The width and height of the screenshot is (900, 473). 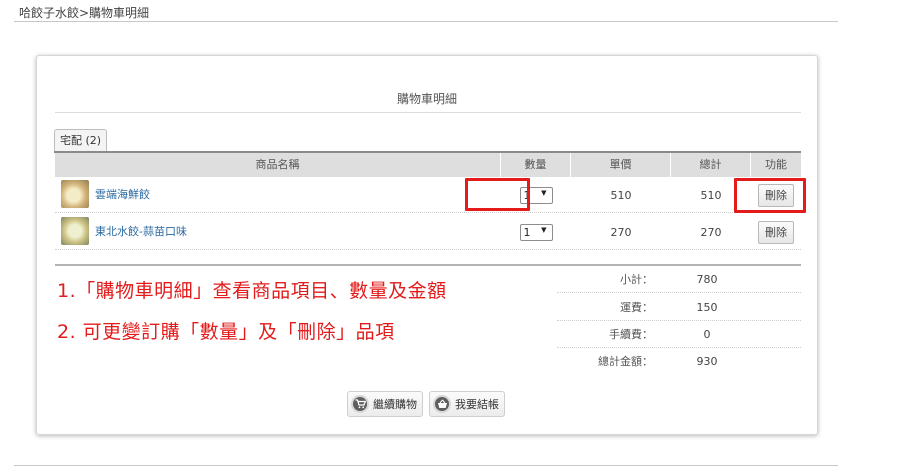 I want to click on summary-value: 780, so click(x=707, y=279).